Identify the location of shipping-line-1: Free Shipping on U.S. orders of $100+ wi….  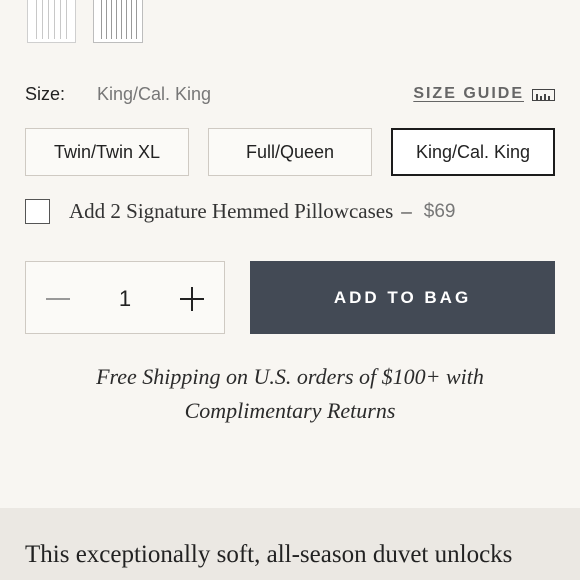
(290, 376).